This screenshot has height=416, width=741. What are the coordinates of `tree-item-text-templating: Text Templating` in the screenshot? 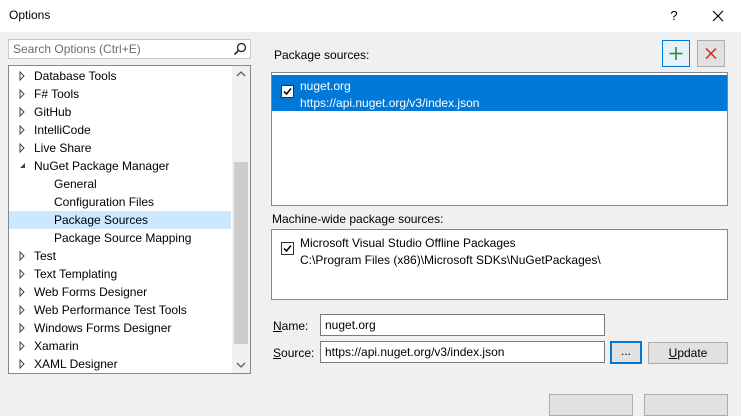 It's located at (120, 274).